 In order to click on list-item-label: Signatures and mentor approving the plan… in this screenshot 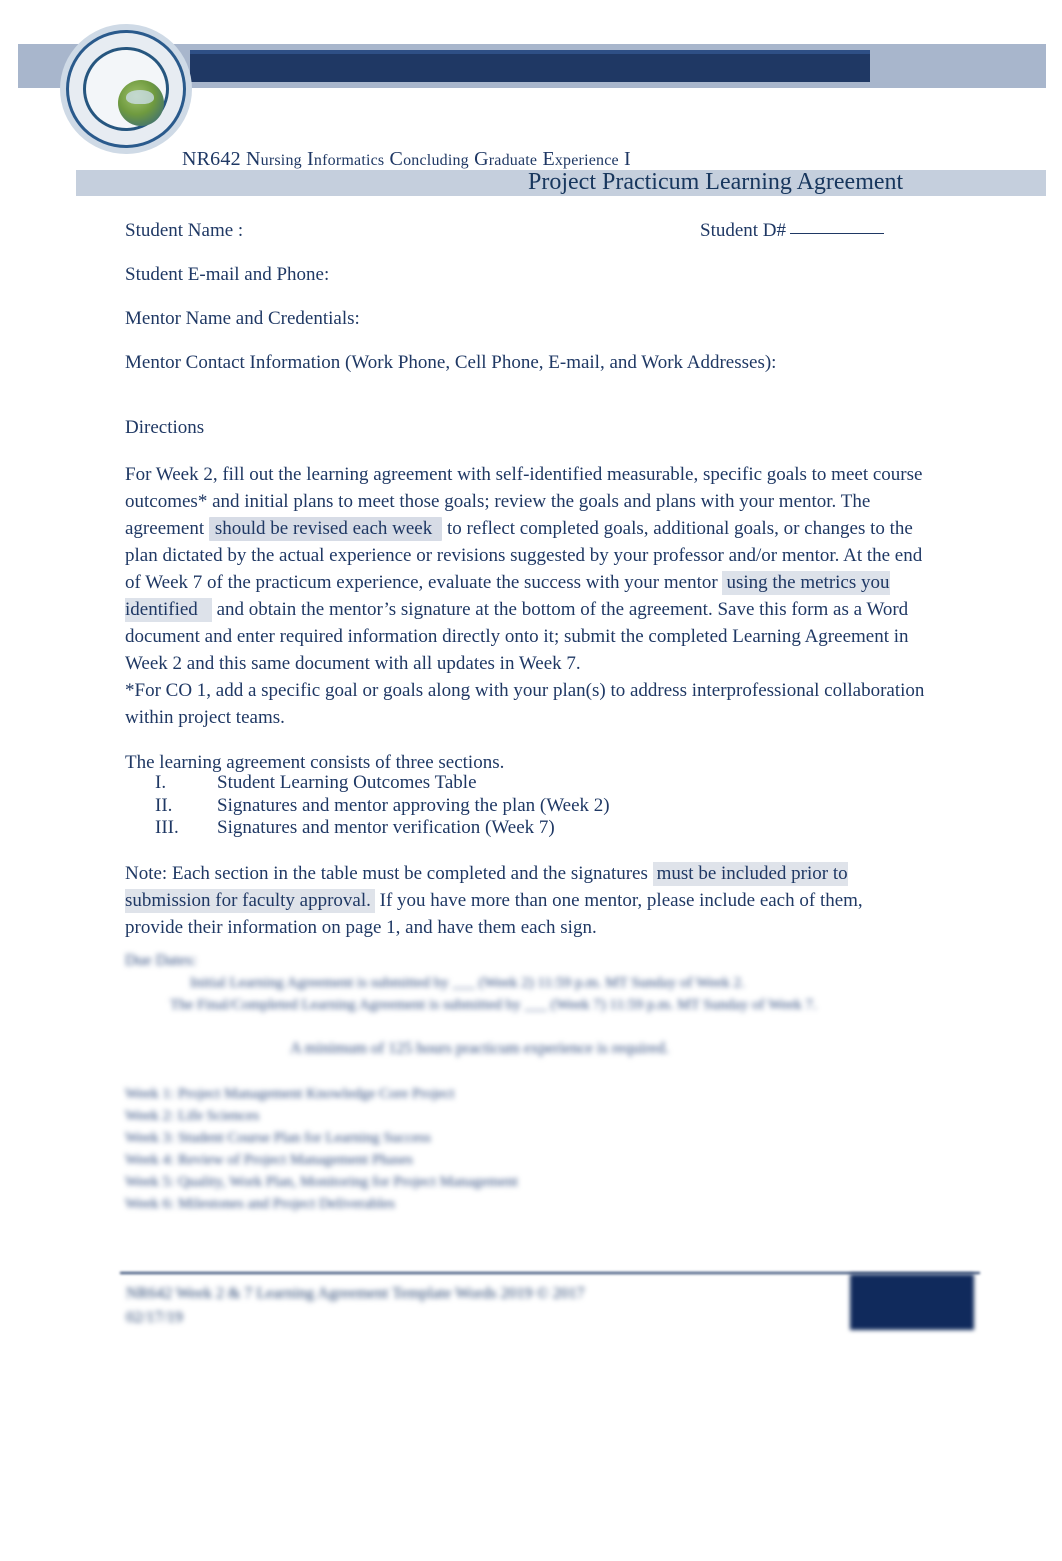, I will do `click(413, 805)`.